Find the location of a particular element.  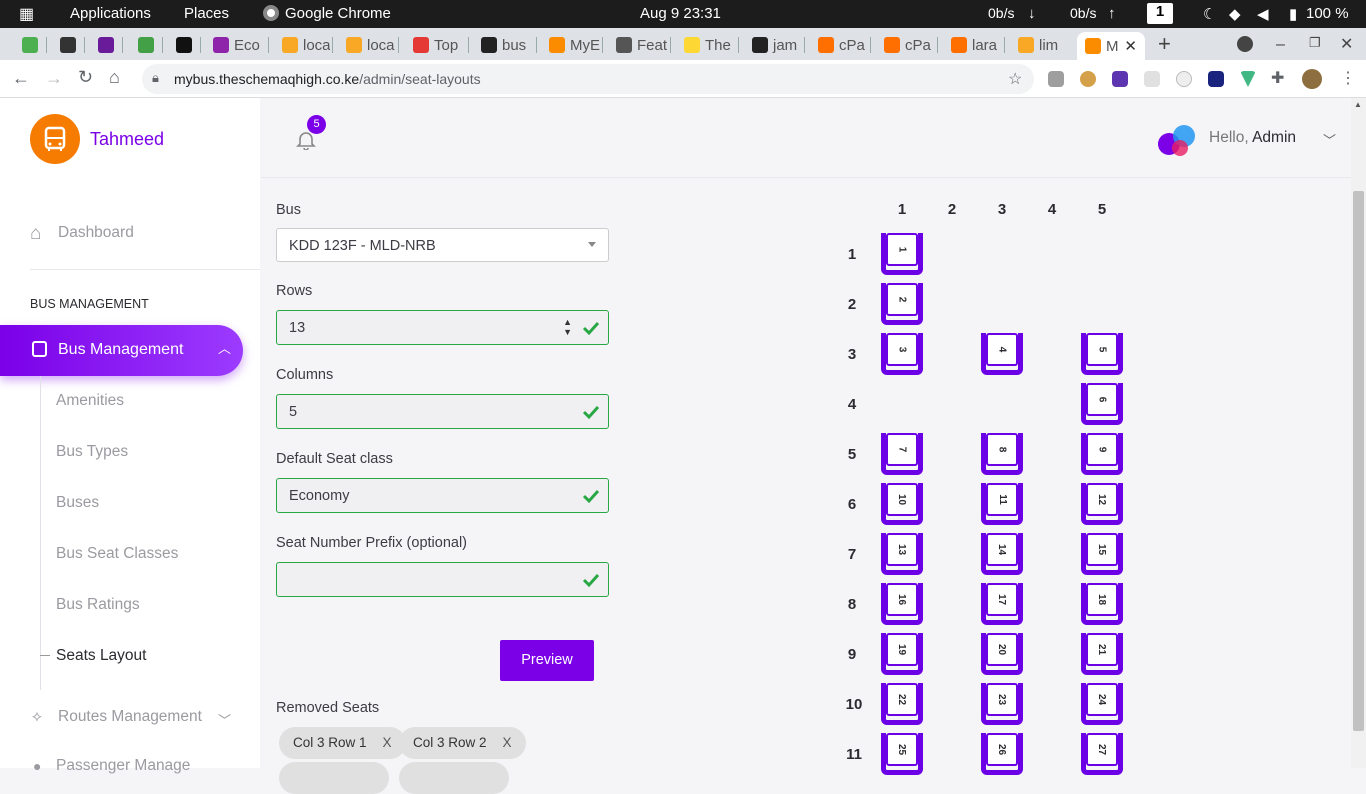

seat: 21 is located at coordinates (1102, 654).